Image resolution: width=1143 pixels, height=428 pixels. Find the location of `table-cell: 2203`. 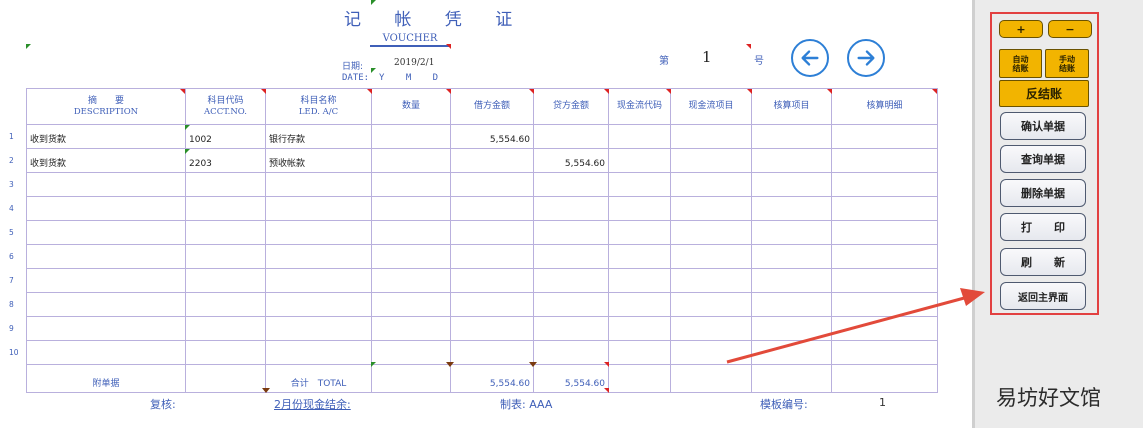

table-cell: 2203 is located at coordinates (225, 160).